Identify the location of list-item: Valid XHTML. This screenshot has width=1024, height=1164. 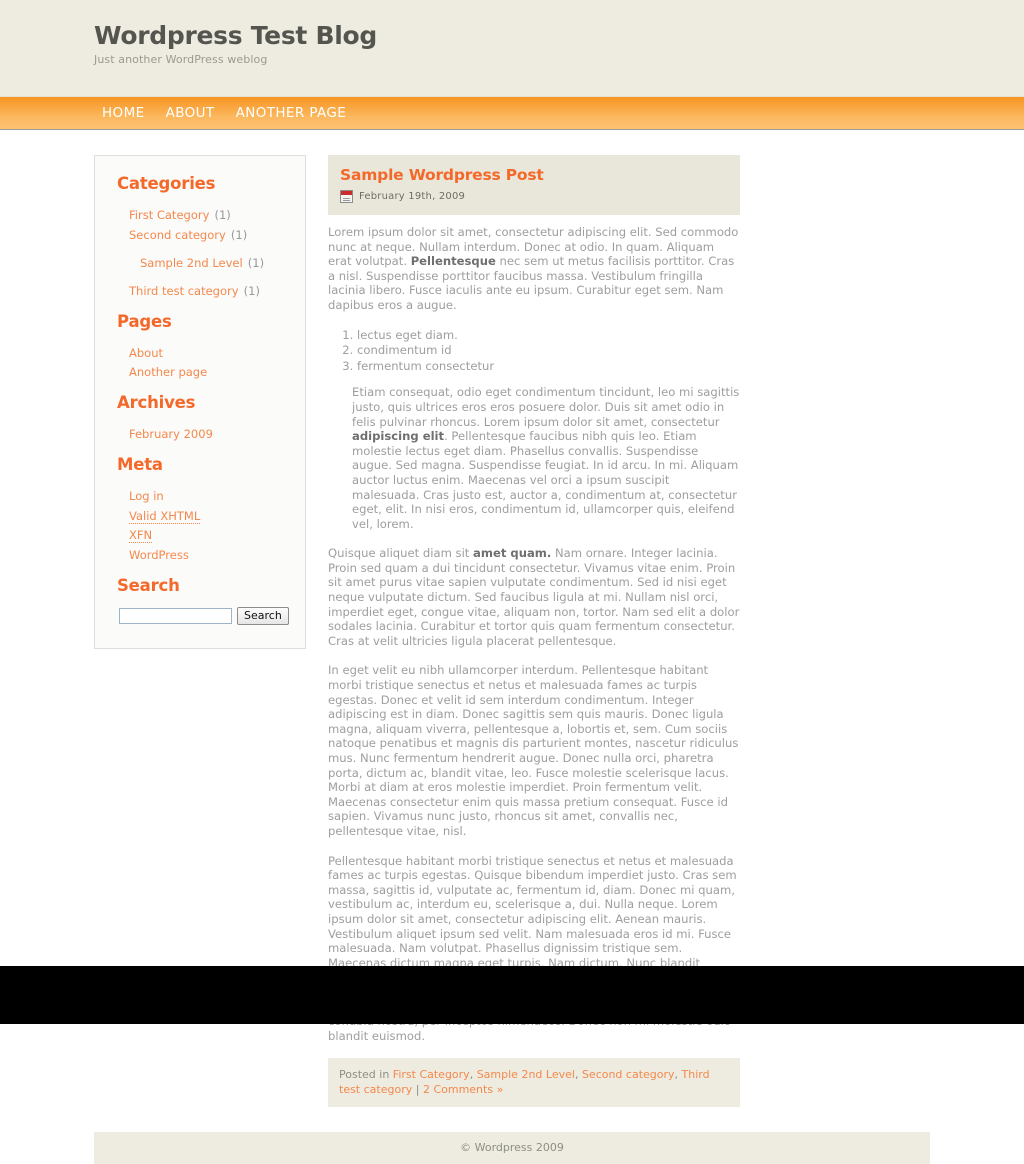
(210, 515).